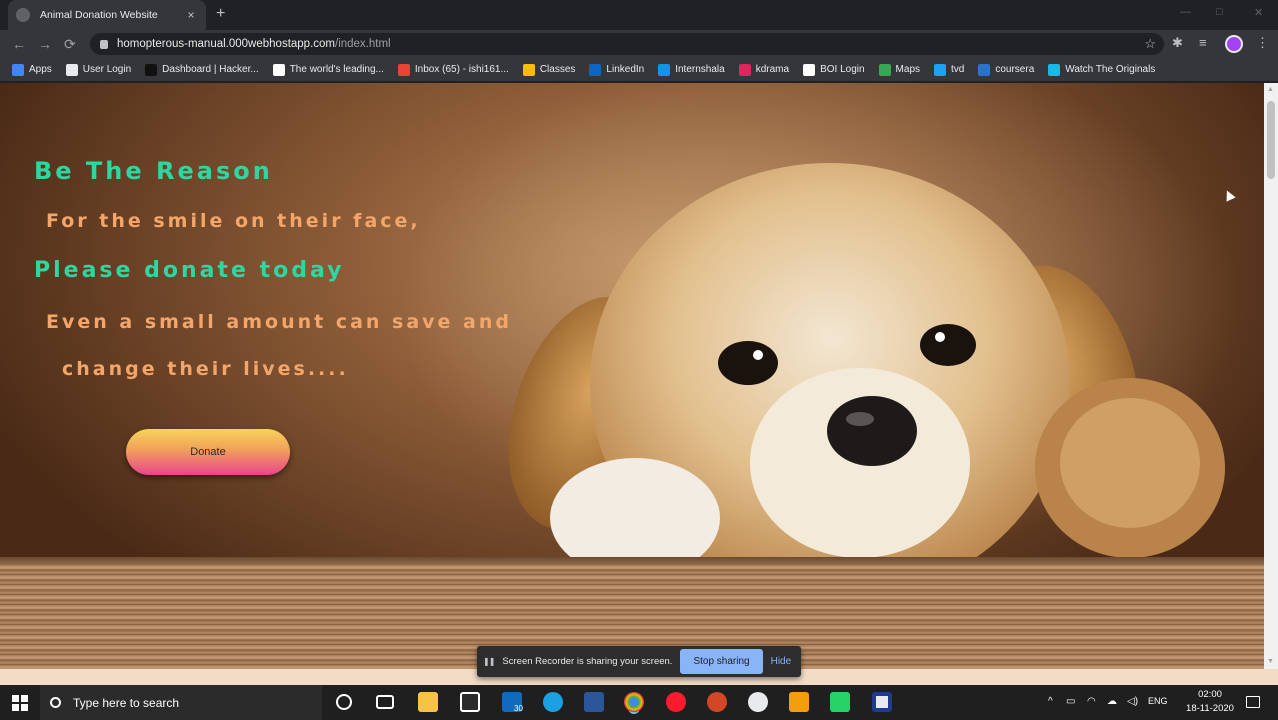  I want to click on bookmark-item: Classes, so click(549, 69).